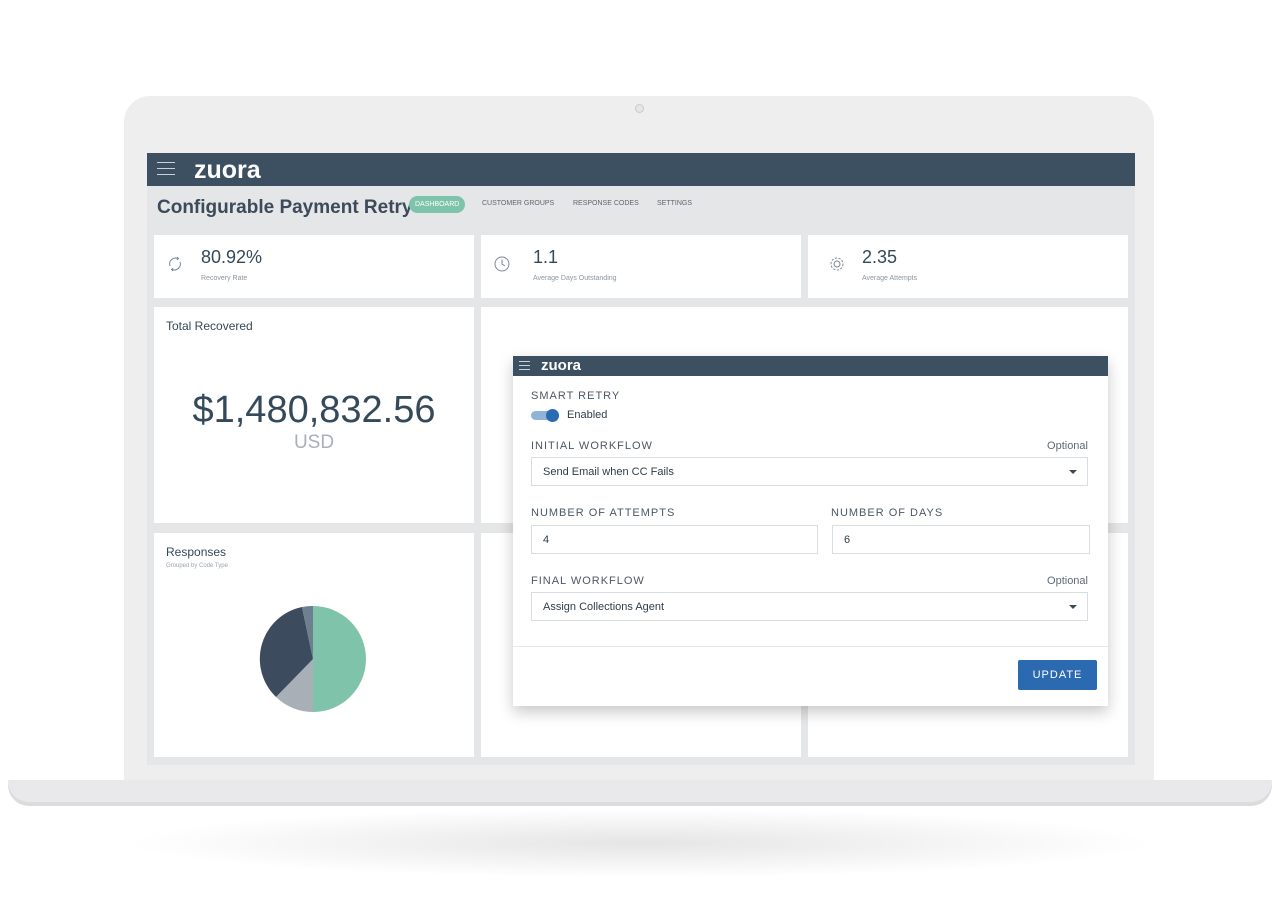 This screenshot has height=907, width=1280. Describe the element at coordinates (674, 539) in the screenshot. I see `number-of-attempts-input: 4` at that location.